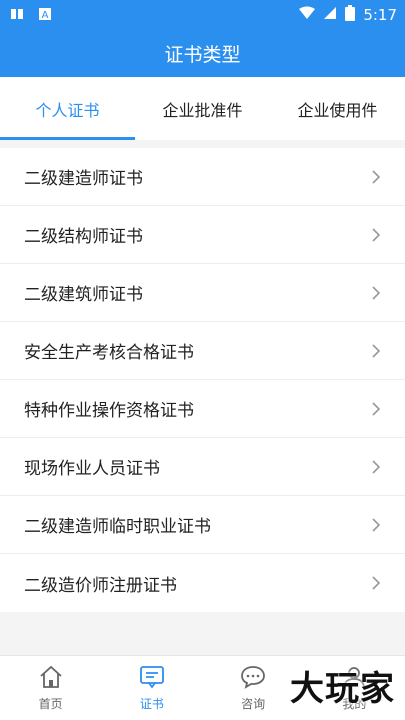  I want to click on tab-enterprise-use: 企业使用件, so click(337, 108).